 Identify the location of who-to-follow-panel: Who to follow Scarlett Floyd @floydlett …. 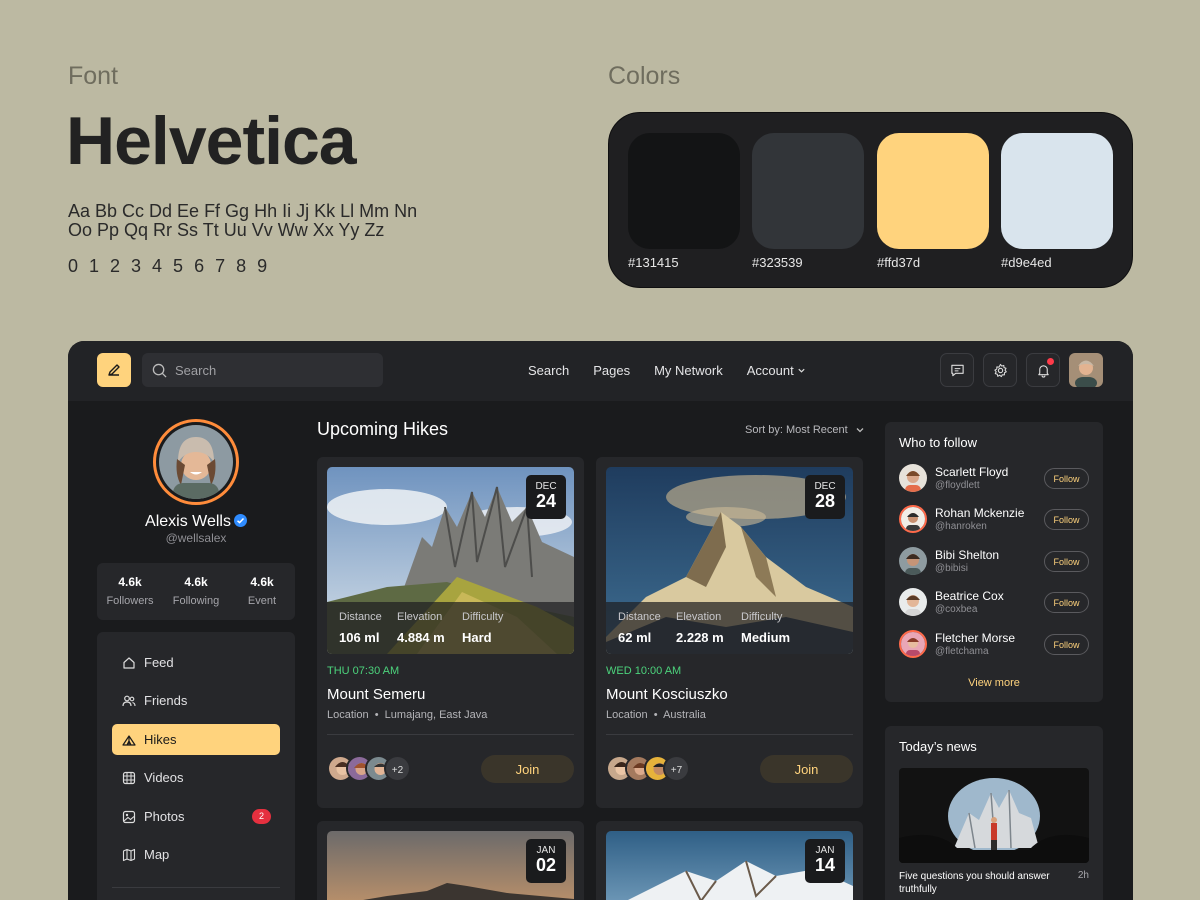
(994, 562).